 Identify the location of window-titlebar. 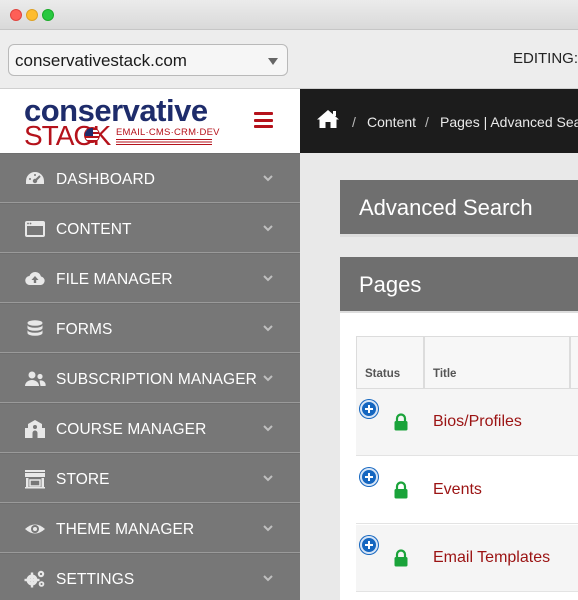
(289, 15).